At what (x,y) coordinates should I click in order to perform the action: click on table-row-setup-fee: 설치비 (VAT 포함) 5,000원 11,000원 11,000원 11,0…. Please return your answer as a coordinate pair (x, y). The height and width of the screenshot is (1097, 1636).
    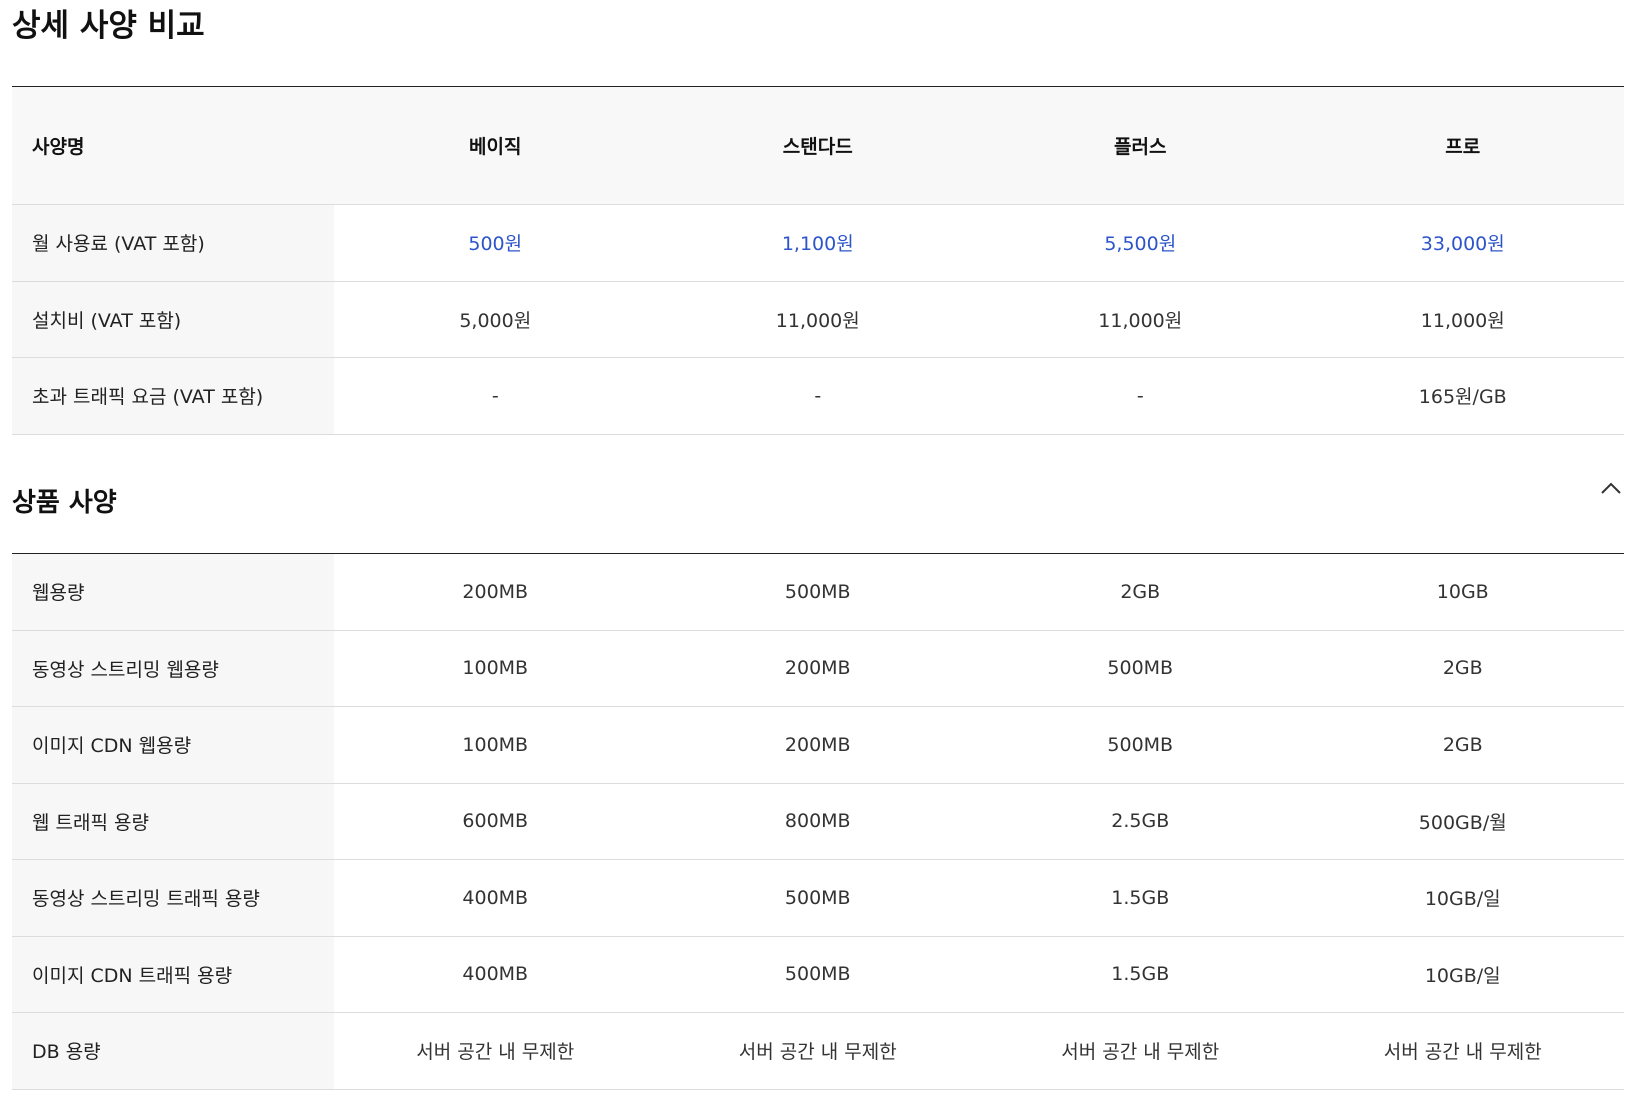
    Looking at the image, I should click on (818, 319).